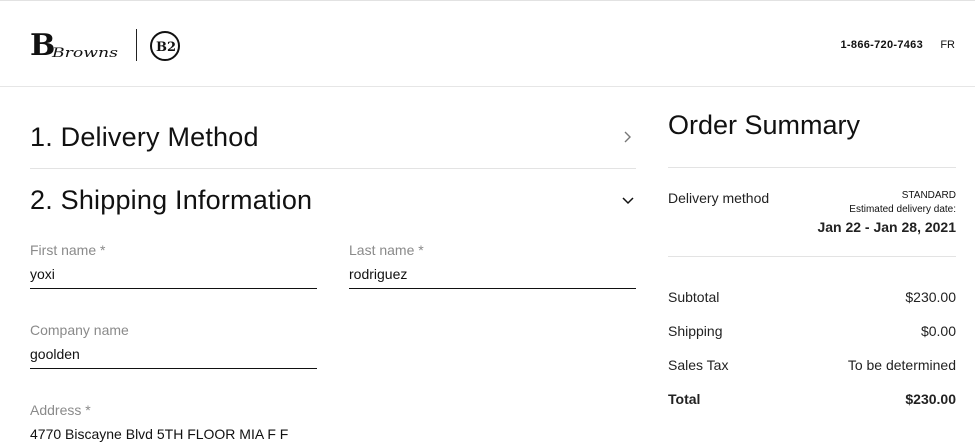 The image size is (975, 442). Describe the element at coordinates (886, 227) in the screenshot. I see `estimated-delivery-dates: Jan 22 - Jan 28, 2021` at that location.